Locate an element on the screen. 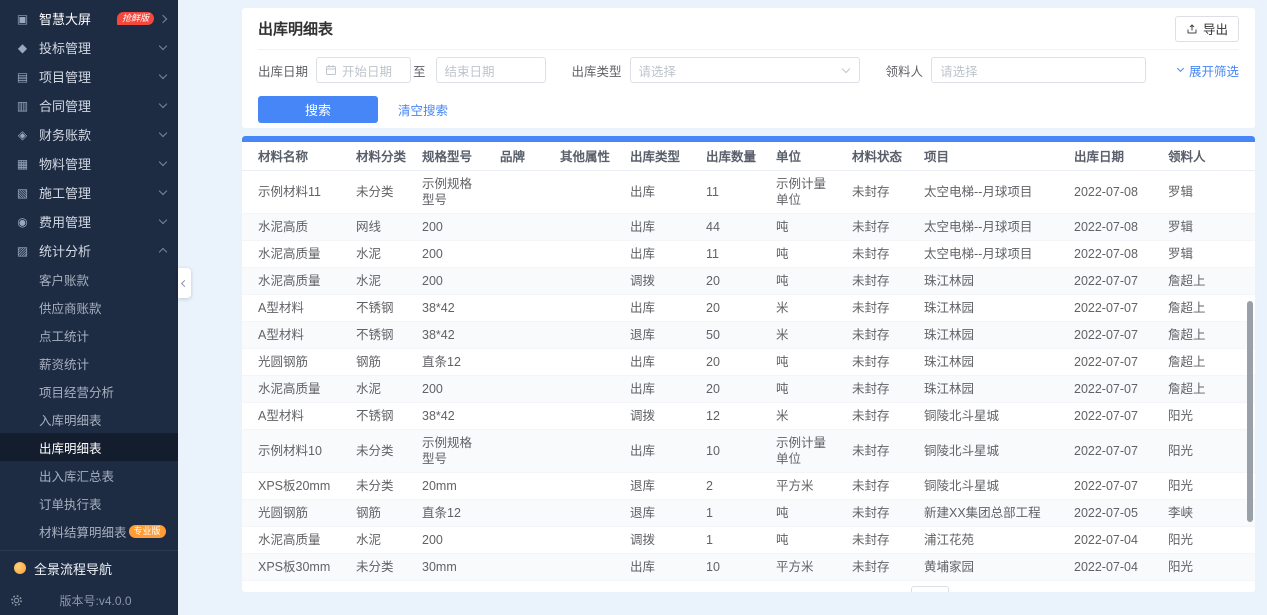 The width and height of the screenshot is (1267, 615). table-row: A型材料 不锈钢 38*42 调拨 12 米未封存 铜陵北斗星城 2022-07-07 阳光 is located at coordinates (748, 416).